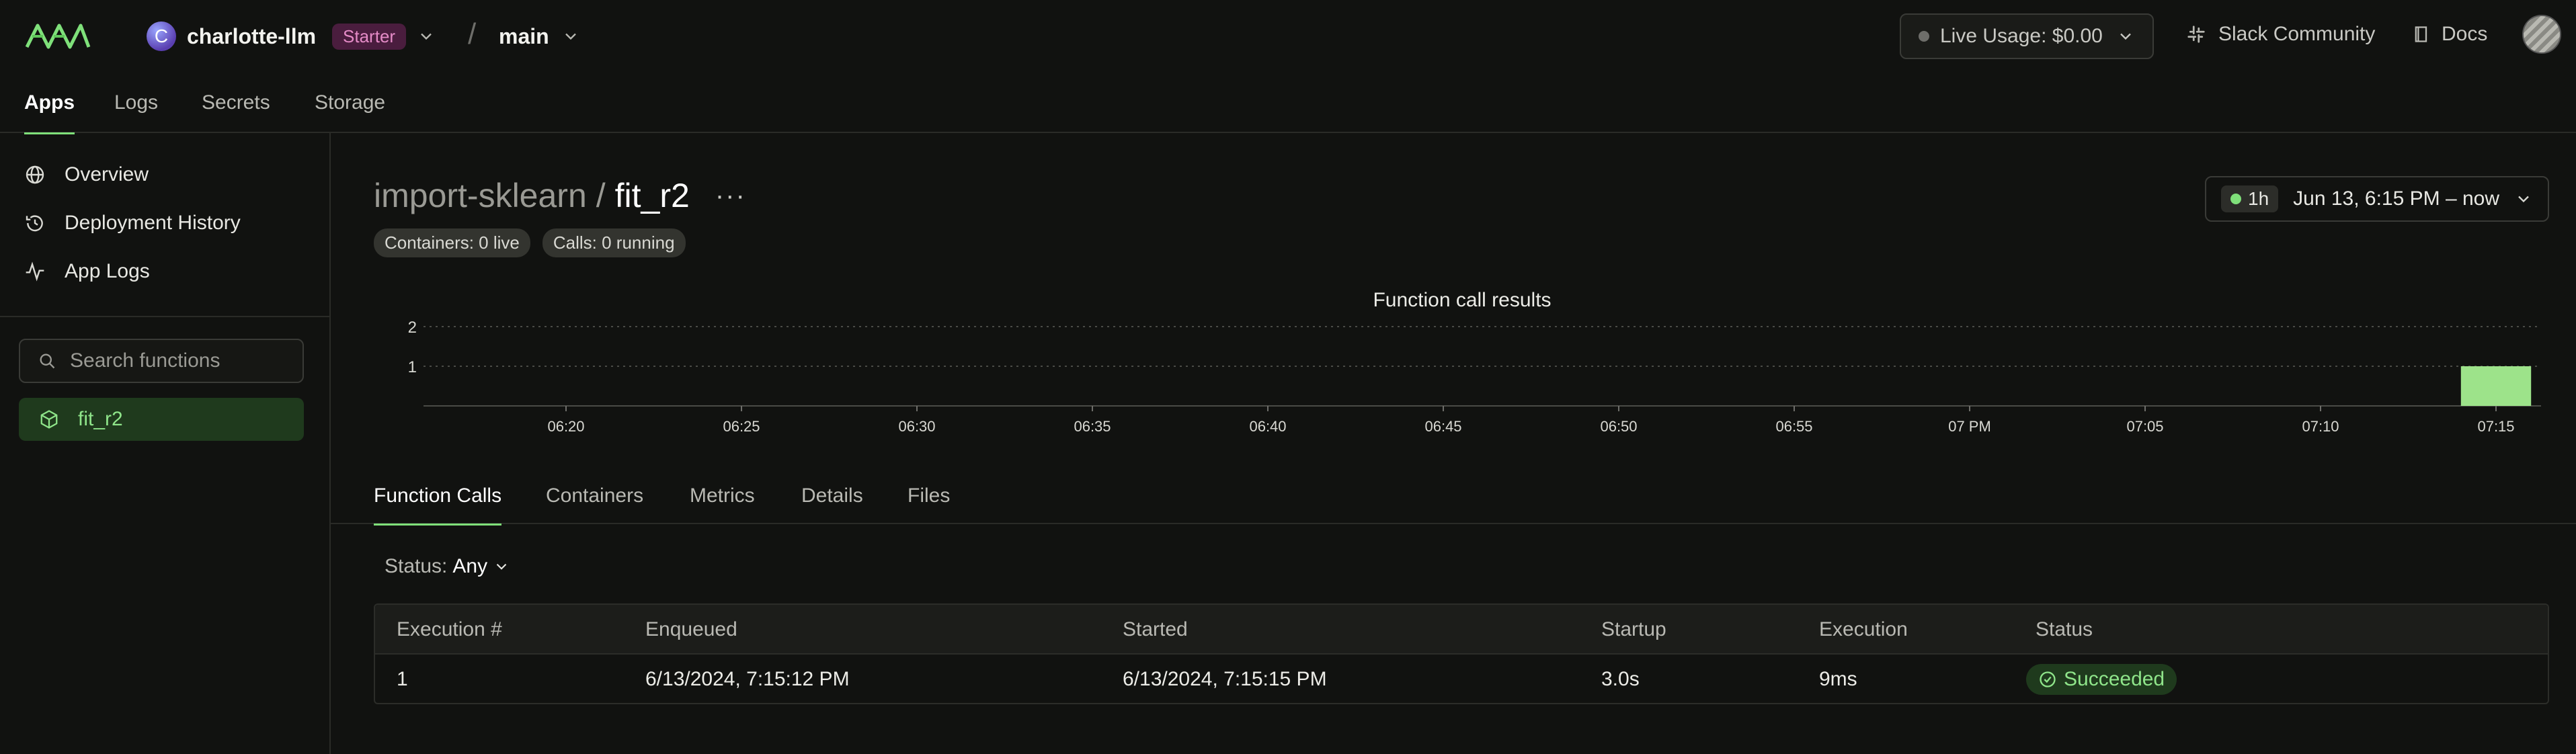 This screenshot has height=754, width=2576. What do you see at coordinates (136, 103) in the screenshot?
I see `nav-tab-logs: Logs` at bounding box center [136, 103].